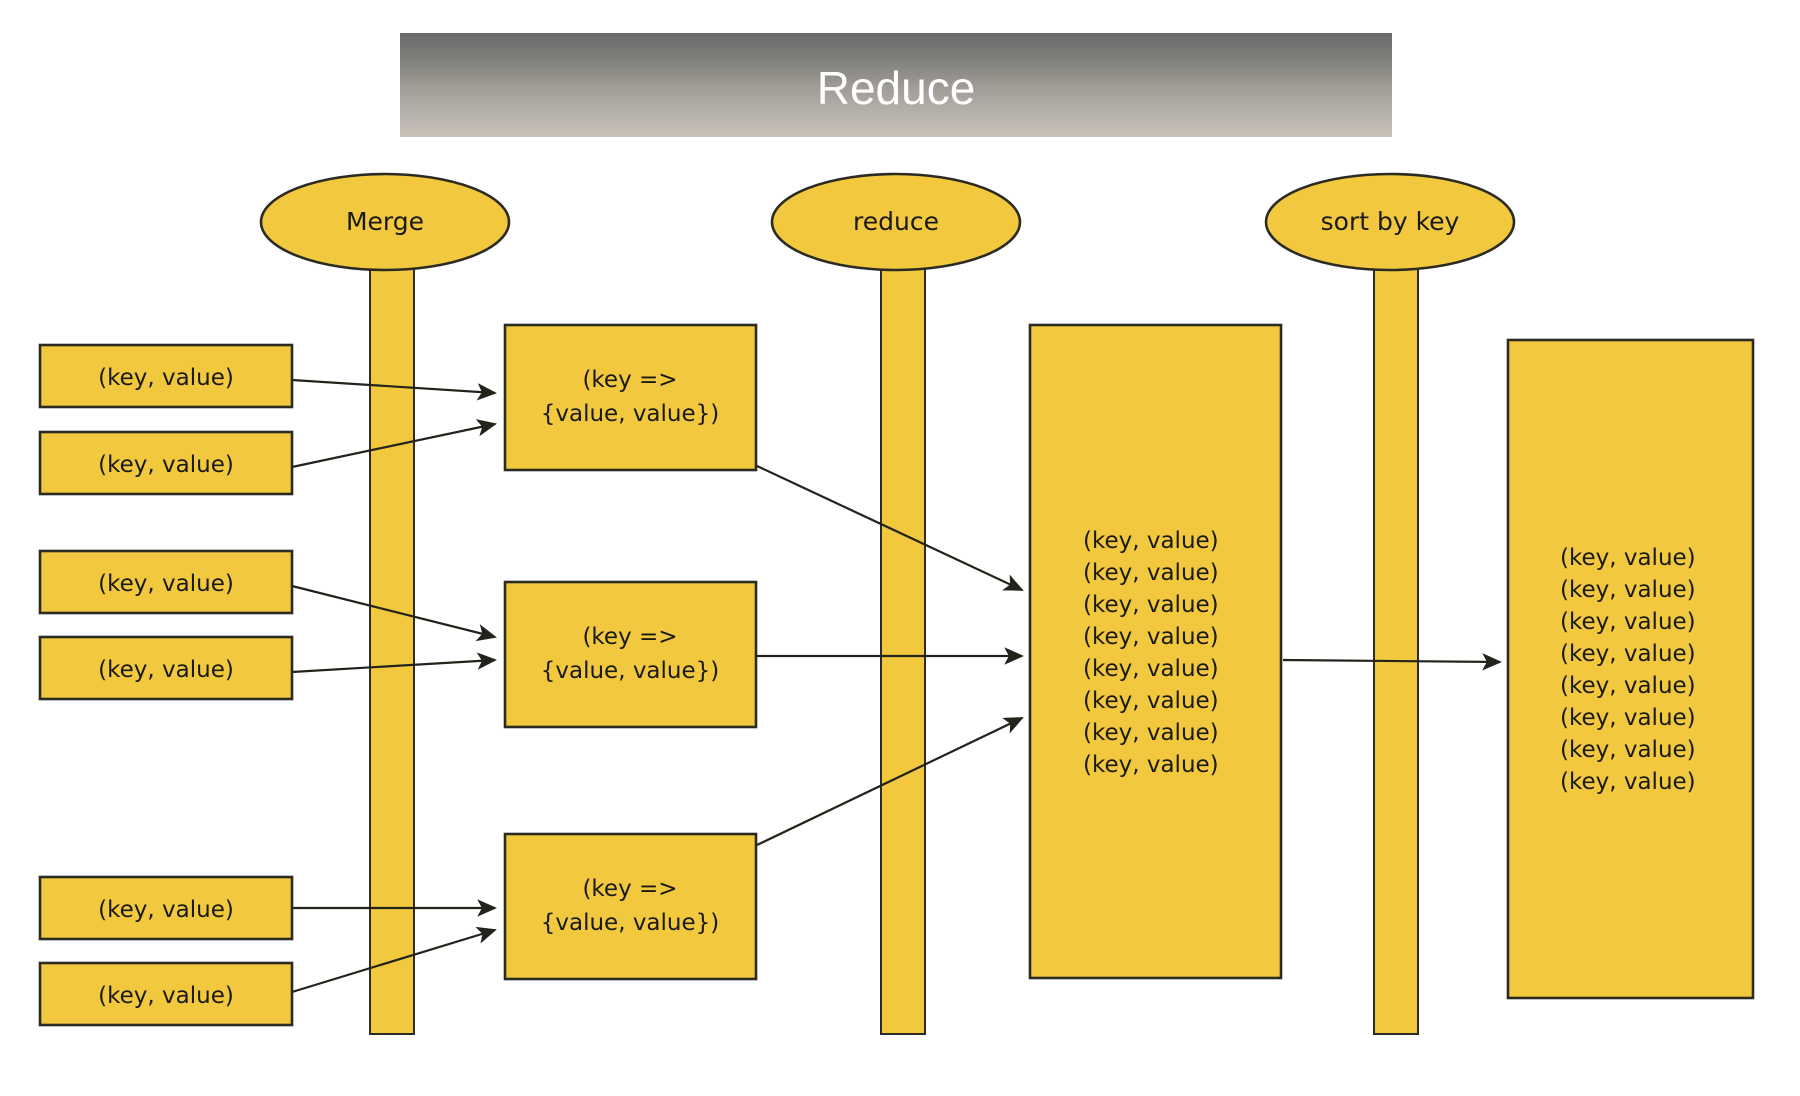  Describe the element at coordinates (1628, 750) in the screenshot. I see `sorted-output-line-7: (key, value)` at that location.